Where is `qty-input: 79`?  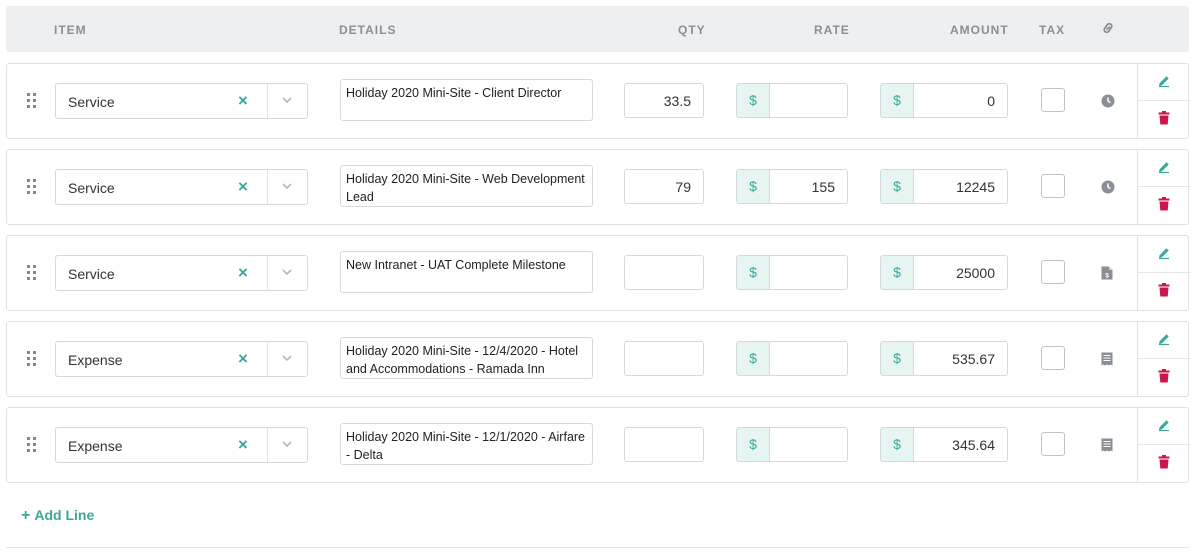 qty-input: 79 is located at coordinates (664, 186).